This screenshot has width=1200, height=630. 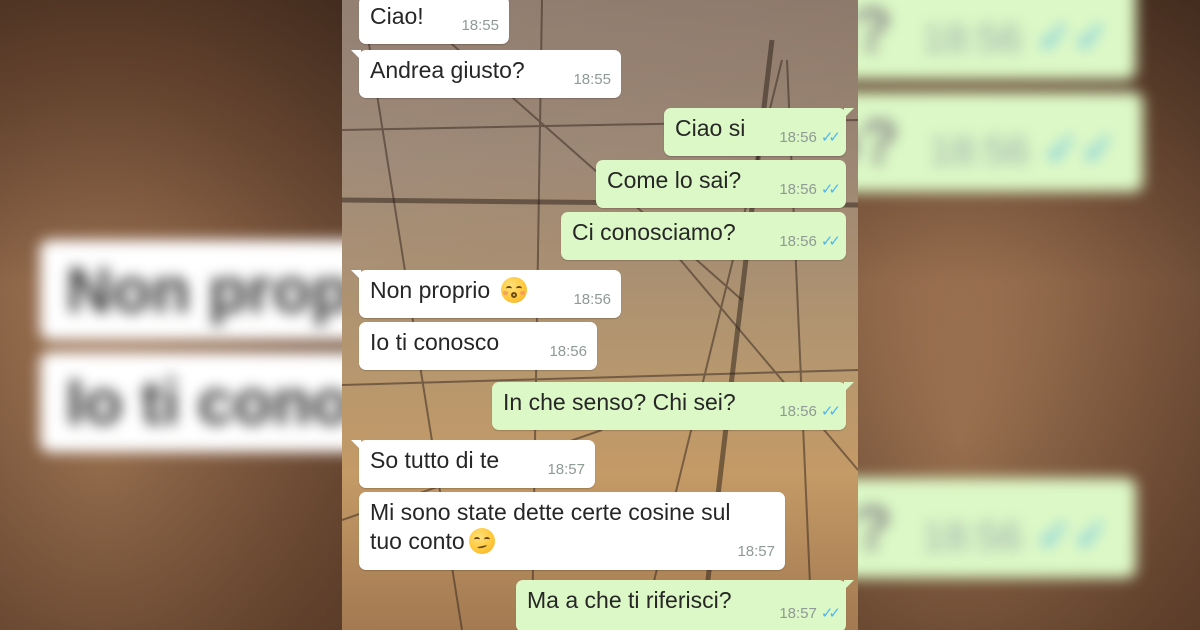 What do you see at coordinates (417, 541) in the screenshot?
I see `message-text-line-2: tuo conto` at bounding box center [417, 541].